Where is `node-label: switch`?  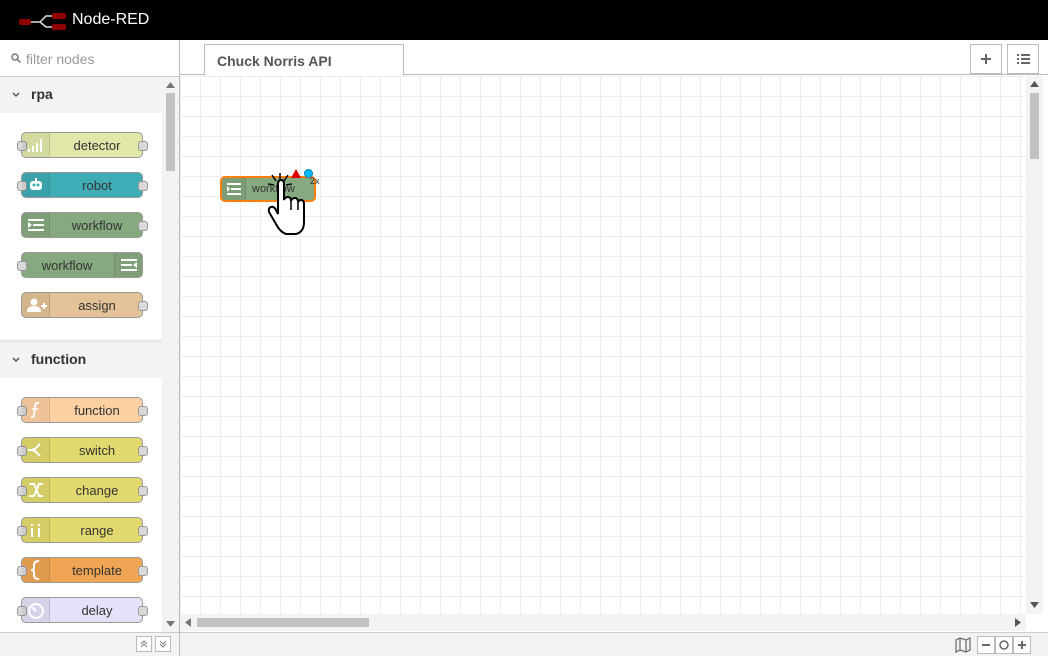 node-label: switch is located at coordinates (97, 450).